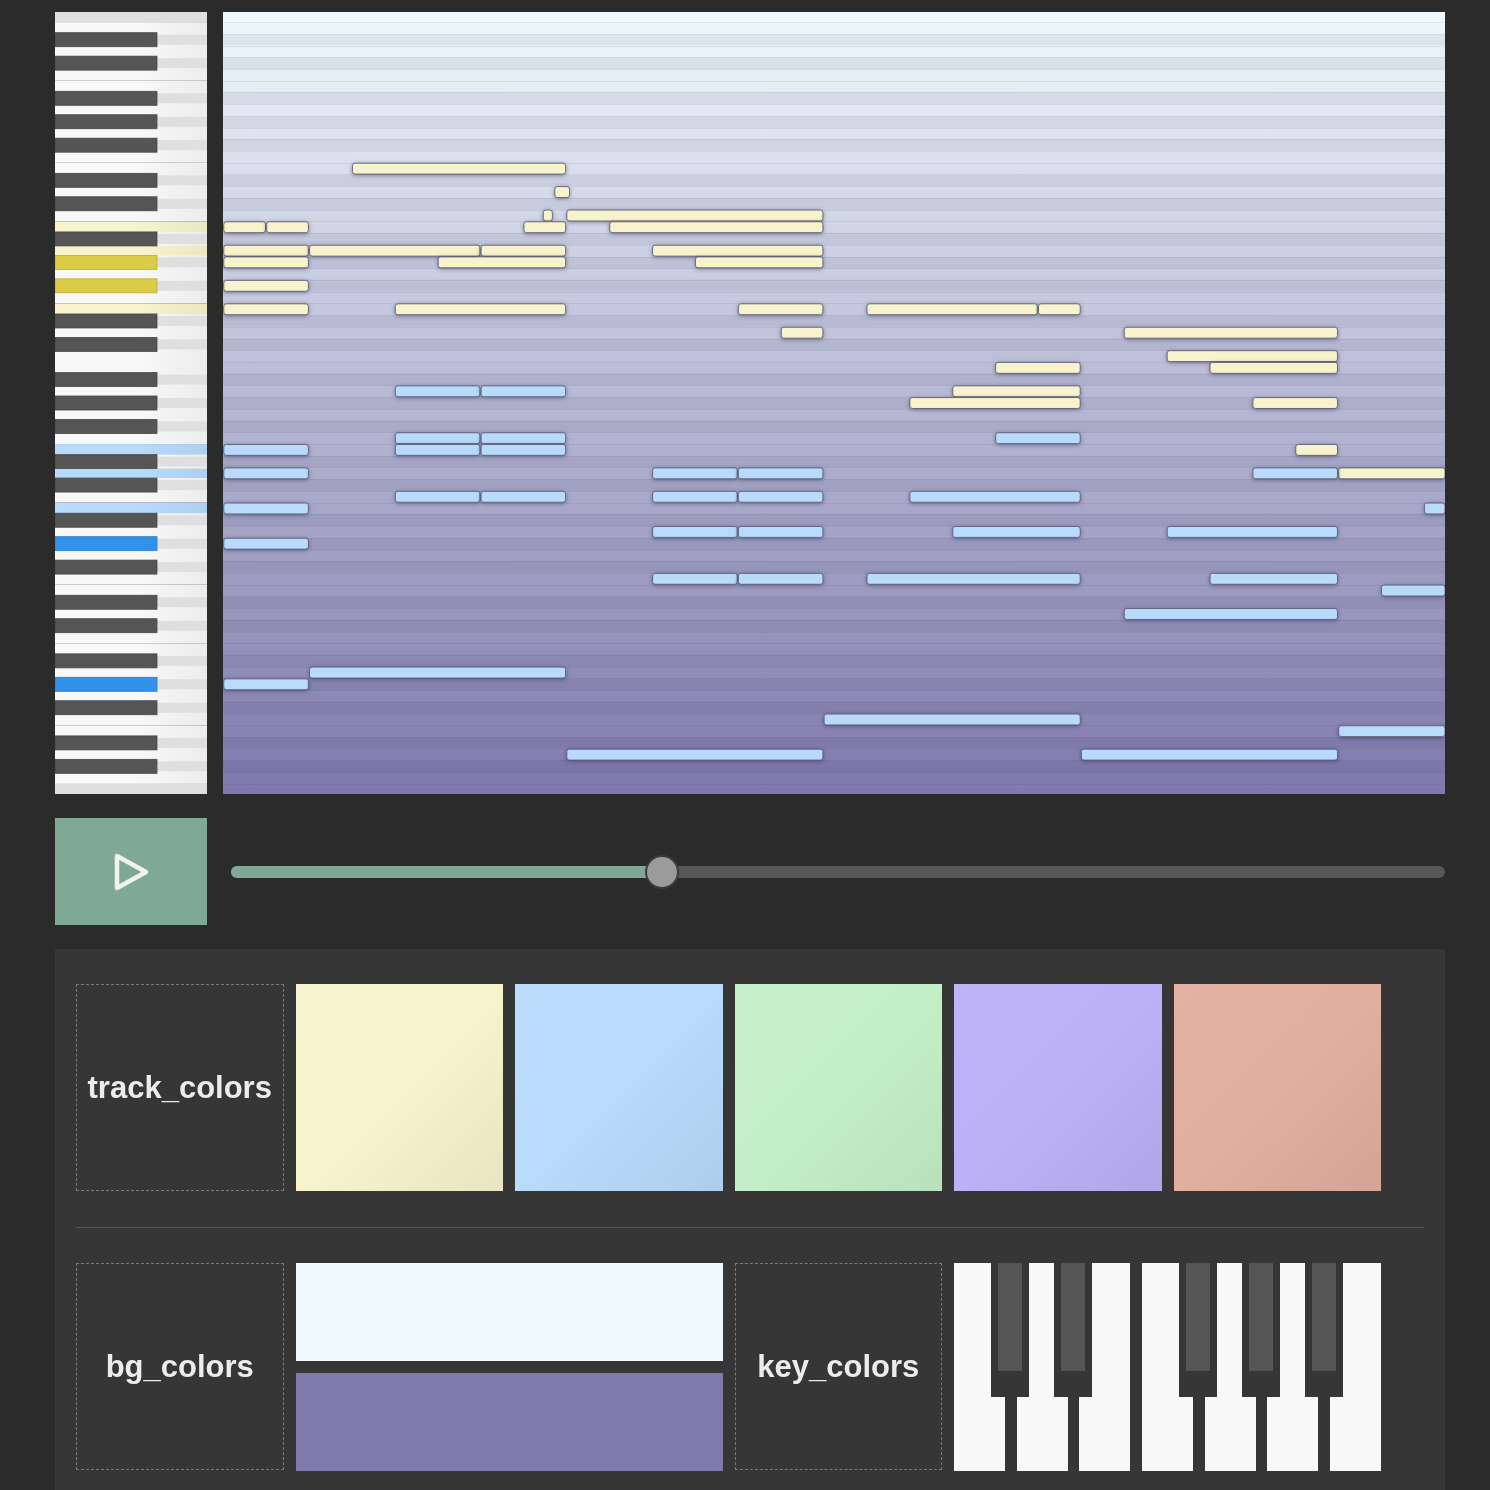 The width and height of the screenshot is (1490, 1490). Describe the element at coordinates (179, 1366) in the screenshot. I see `section-label: bg_colors` at that location.